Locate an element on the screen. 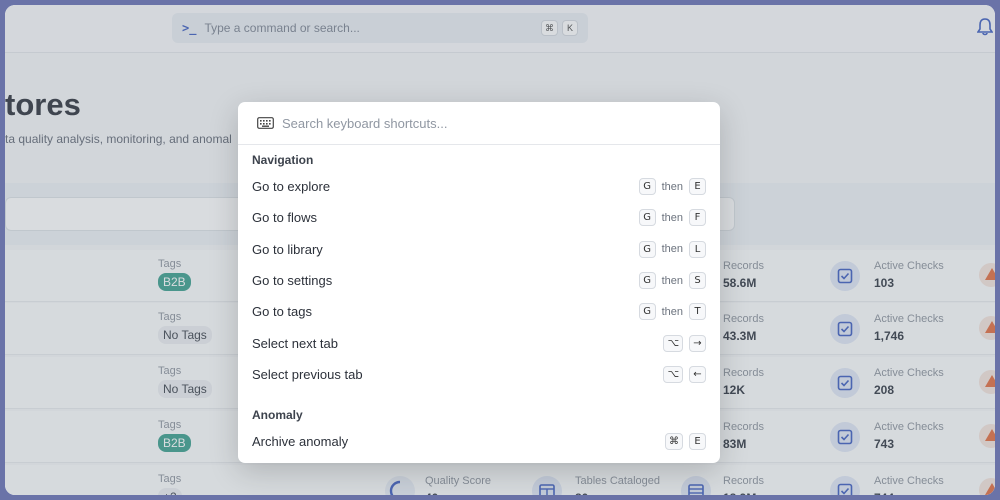 The image size is (1000, 500). shortcut-item: Go to settings Gthen S is located at coordinates (479, 280).